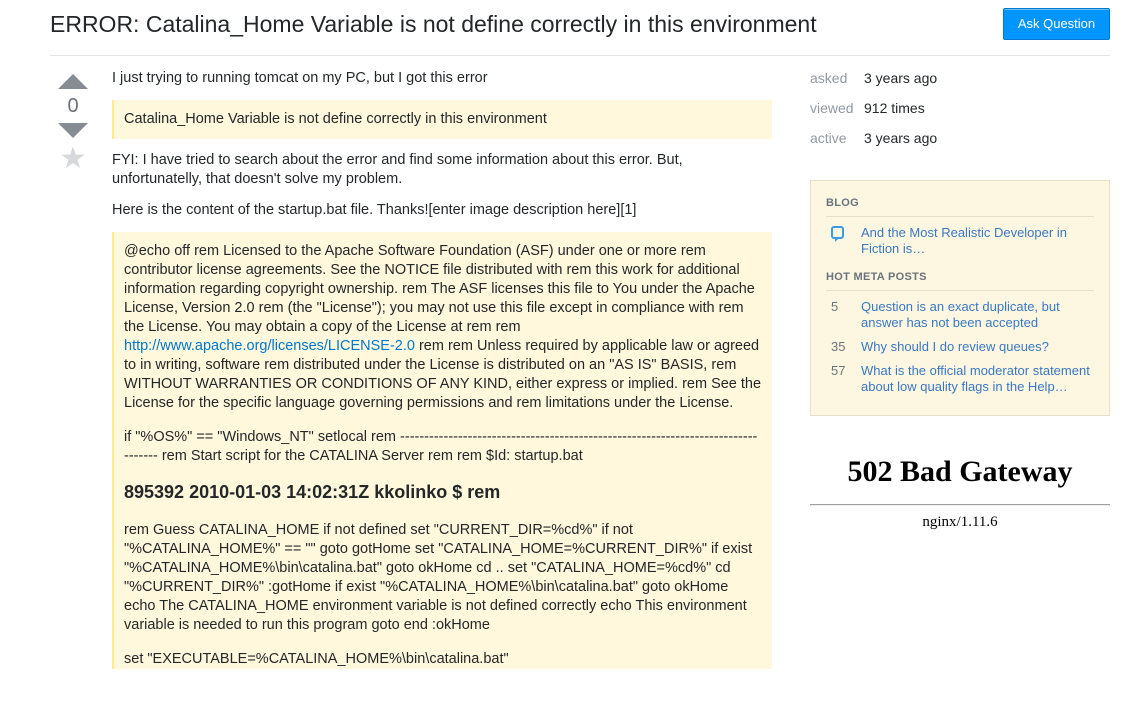 This screenshot has width=1123, height=702. I want to click on stat-label: asked, so click(829, 78).